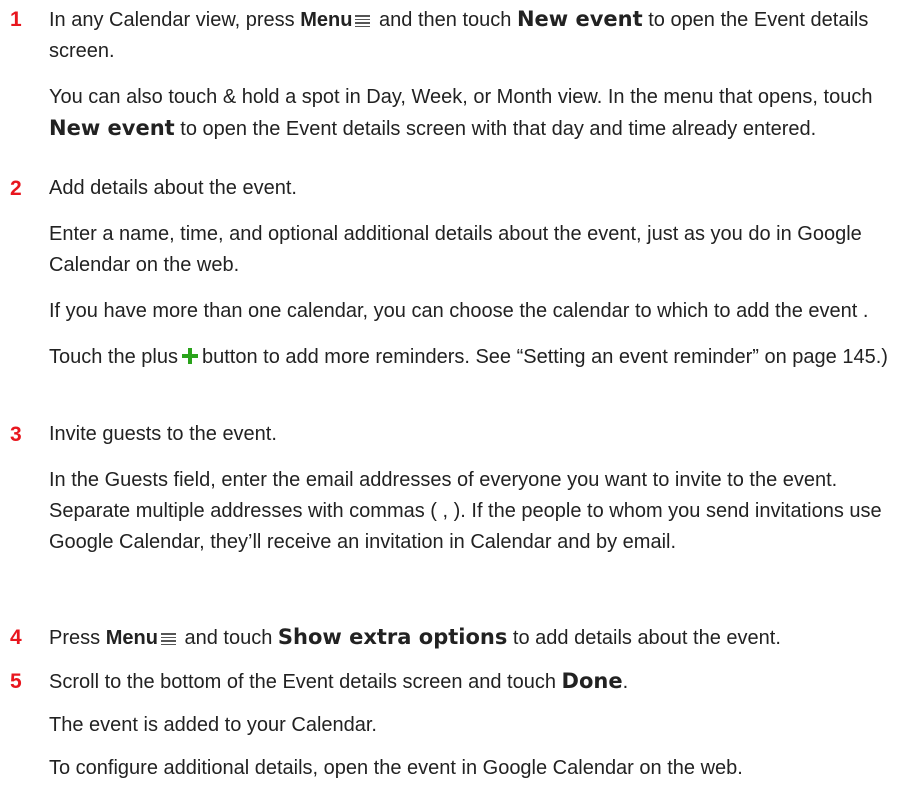 This screenshot has width=912, height=800. I want to click on text: and touch, so click(228, 638).